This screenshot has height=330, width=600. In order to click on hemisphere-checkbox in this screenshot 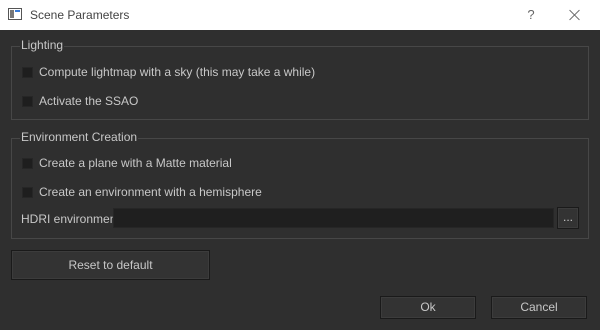, I will do `click(27, 192)`.